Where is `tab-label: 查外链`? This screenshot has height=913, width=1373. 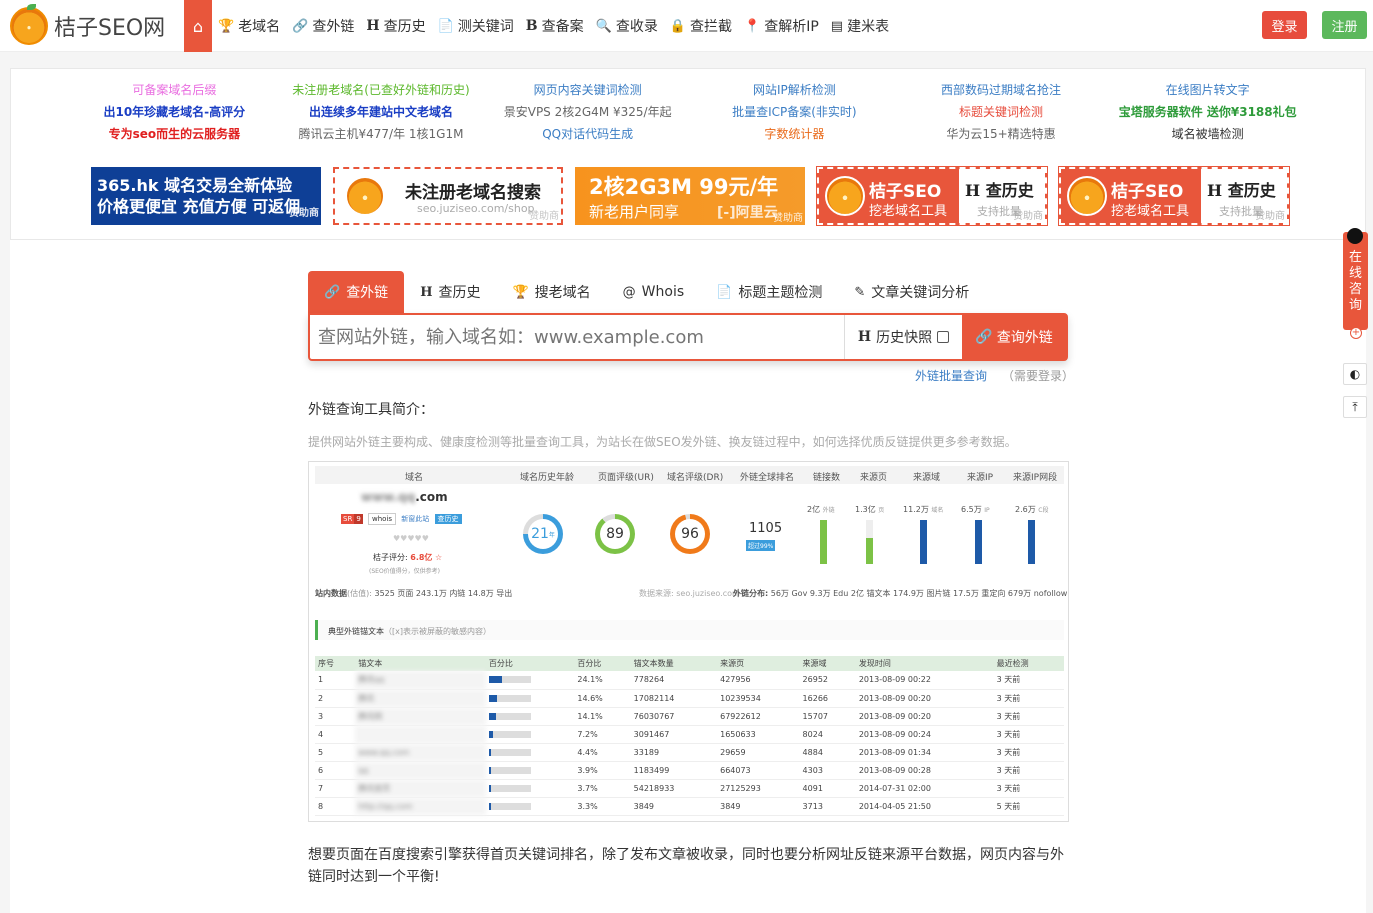 tab-label: 查外链 is located at coordinates (367, 293).